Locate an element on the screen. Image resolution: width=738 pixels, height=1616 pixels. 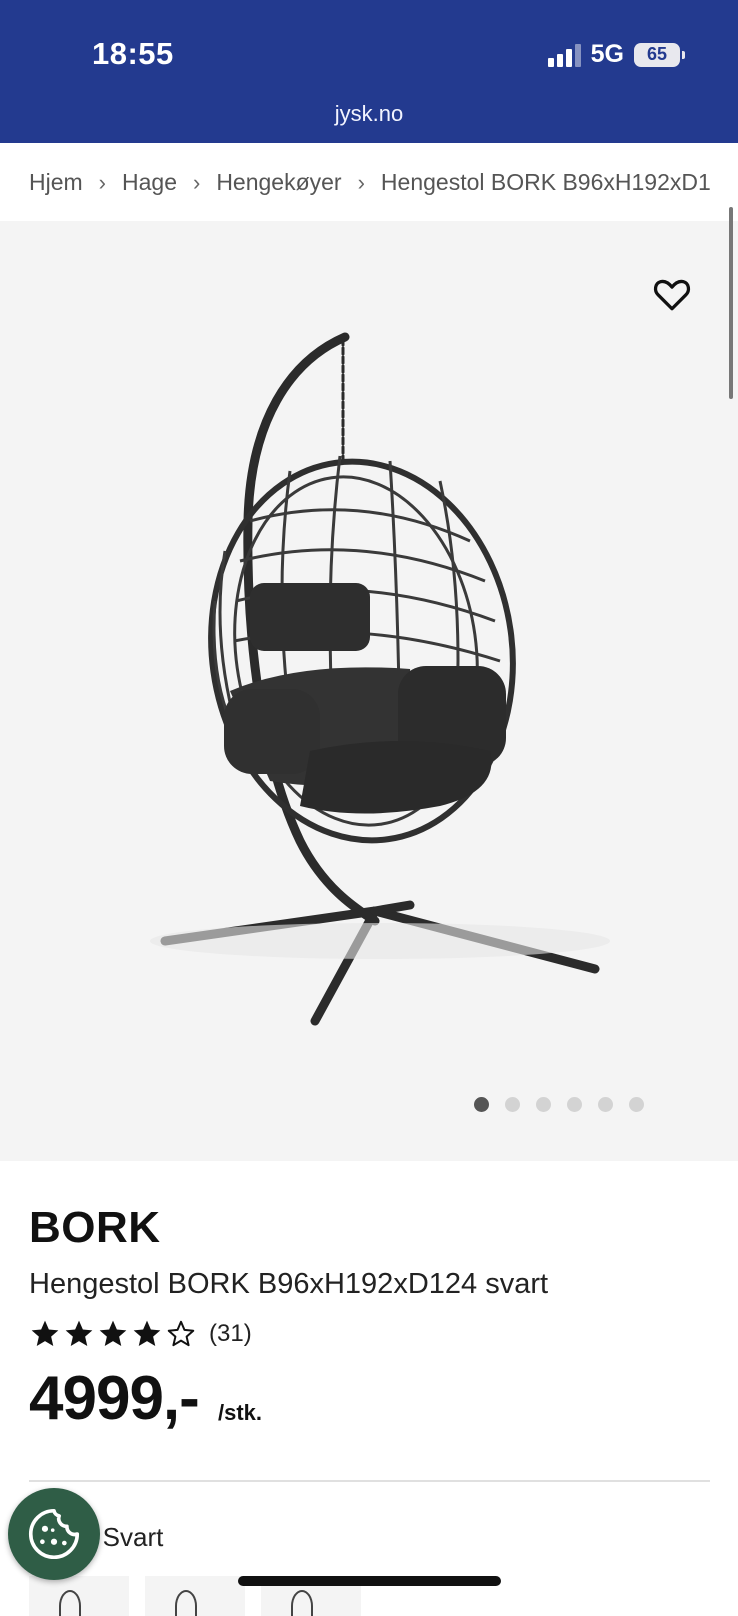
url-bar: jysk.no is located at coordinates (369, 114).